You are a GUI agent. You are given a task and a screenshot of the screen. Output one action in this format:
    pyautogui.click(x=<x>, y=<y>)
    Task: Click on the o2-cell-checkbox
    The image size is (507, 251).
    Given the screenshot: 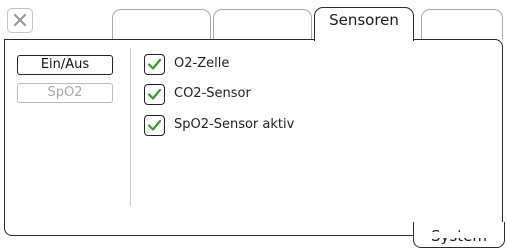 What is the action you would take?
    pyautogui.click(x=154, y=64)
    